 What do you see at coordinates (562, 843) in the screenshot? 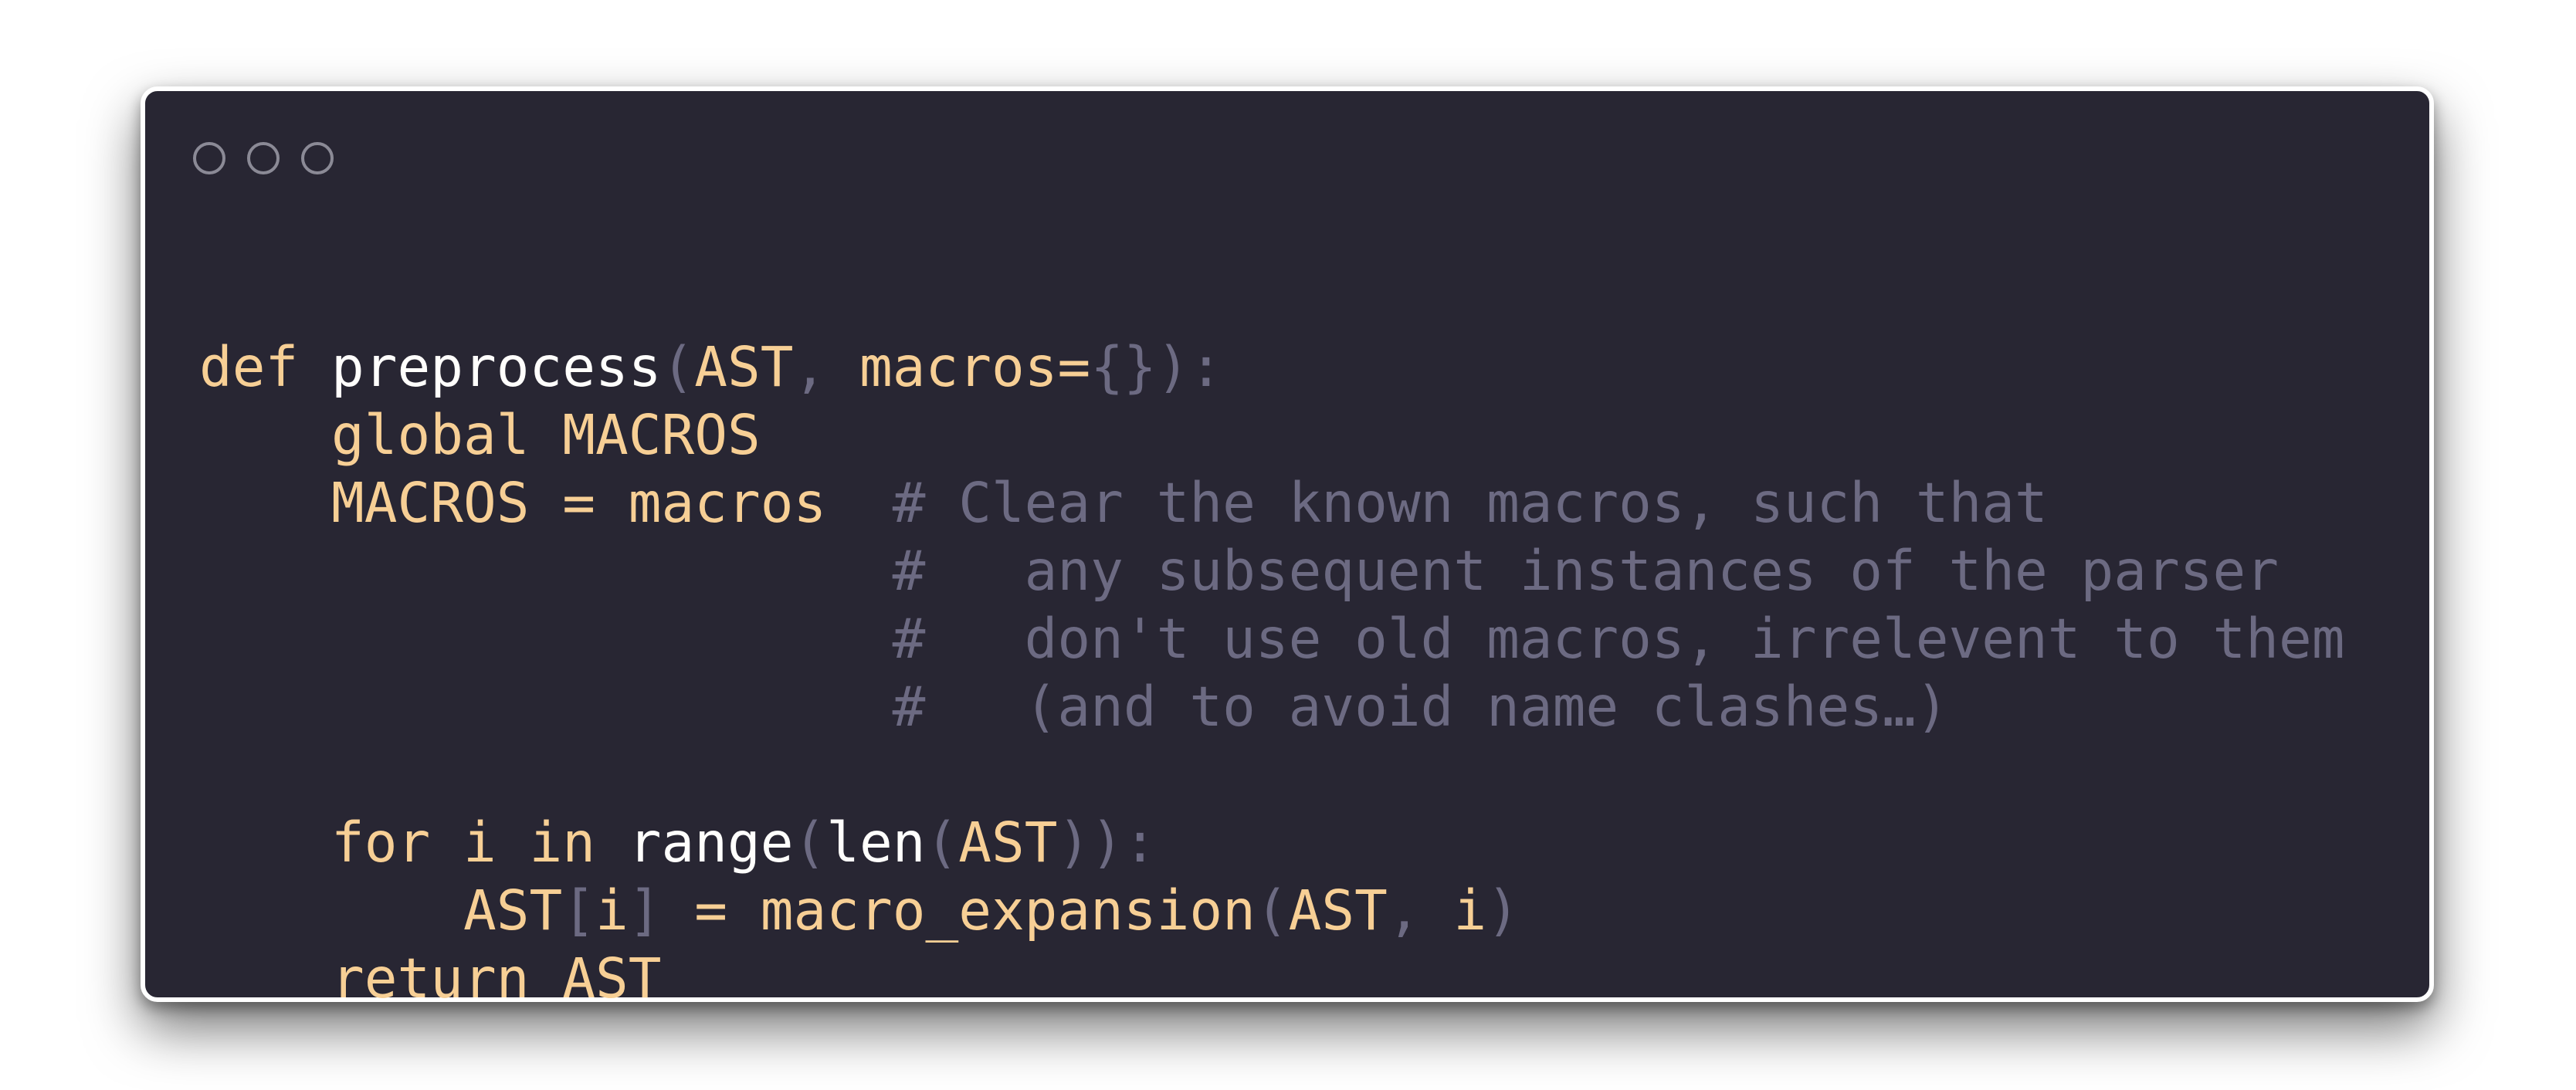
I see `code-token-keyword: in` at bounding box center [562, 843].